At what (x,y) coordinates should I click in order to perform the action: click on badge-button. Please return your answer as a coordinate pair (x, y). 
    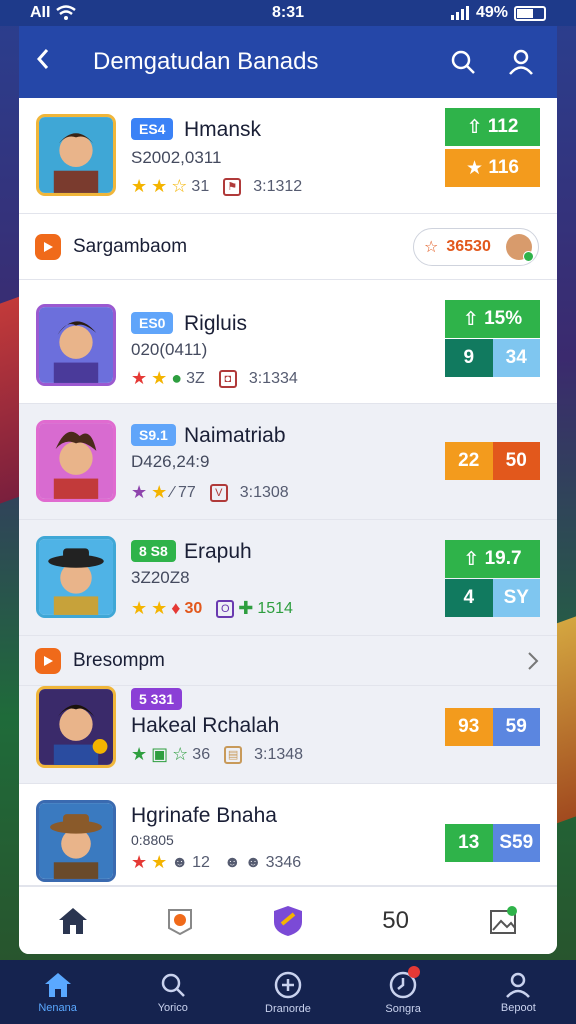
    Looking at the image, I should click on (180, 921).